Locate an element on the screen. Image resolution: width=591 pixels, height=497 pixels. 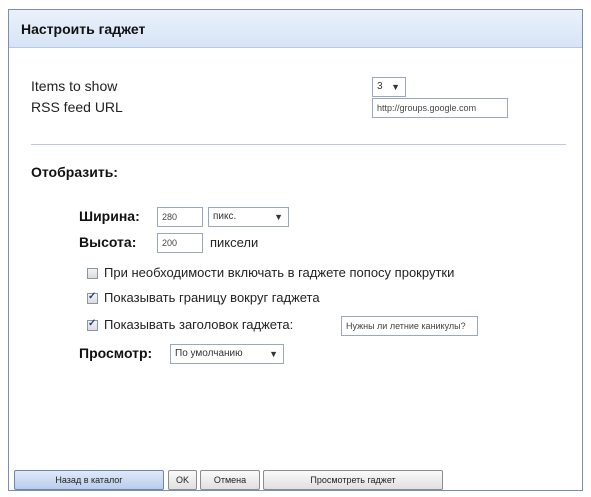
section-divider is located at coordinates (298, 144).